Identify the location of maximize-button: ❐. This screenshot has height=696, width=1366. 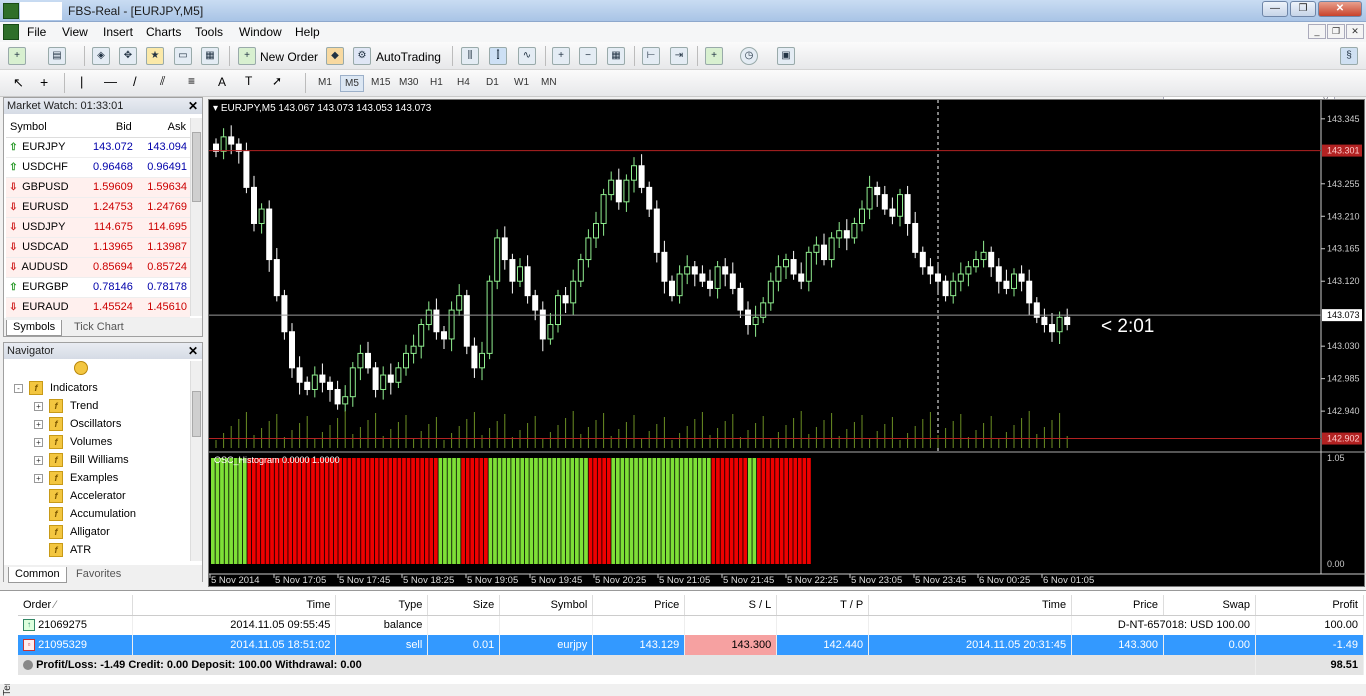
(1303, 9).